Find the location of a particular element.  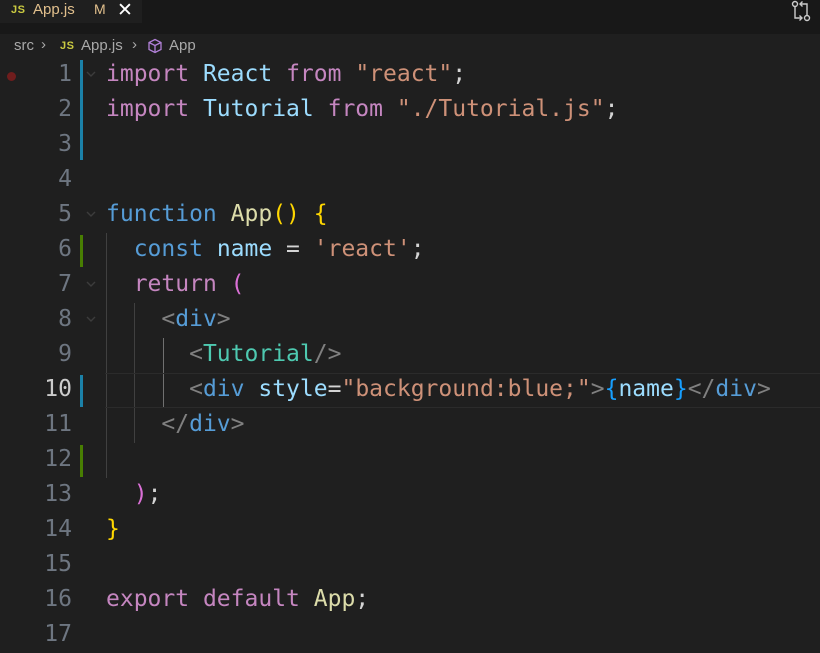

code-token: "background:blue;" is located at coordinates (466, 389).